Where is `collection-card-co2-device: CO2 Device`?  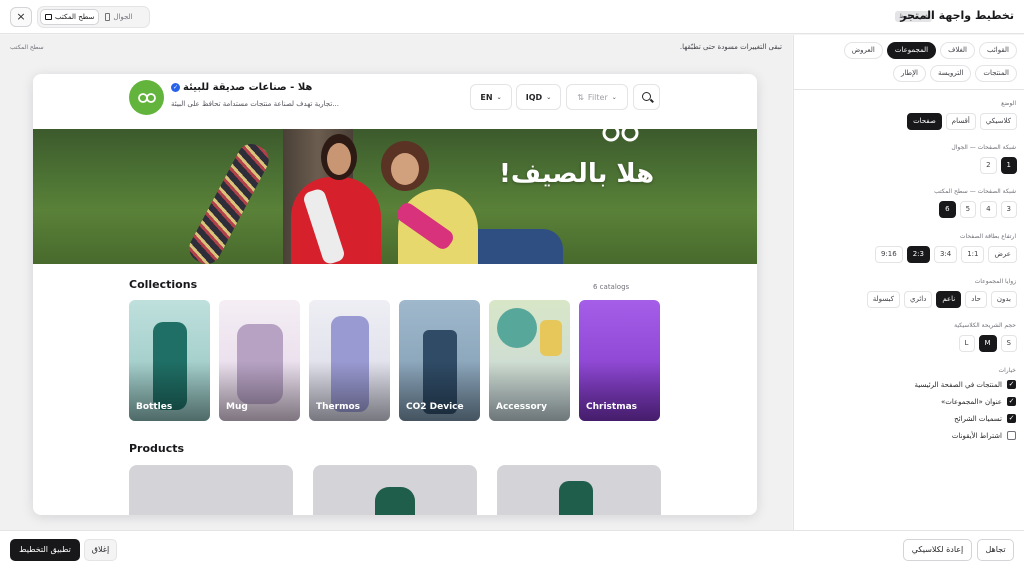 collection-card-co2-device: CO2 Device is located at coordinates (439, 360).